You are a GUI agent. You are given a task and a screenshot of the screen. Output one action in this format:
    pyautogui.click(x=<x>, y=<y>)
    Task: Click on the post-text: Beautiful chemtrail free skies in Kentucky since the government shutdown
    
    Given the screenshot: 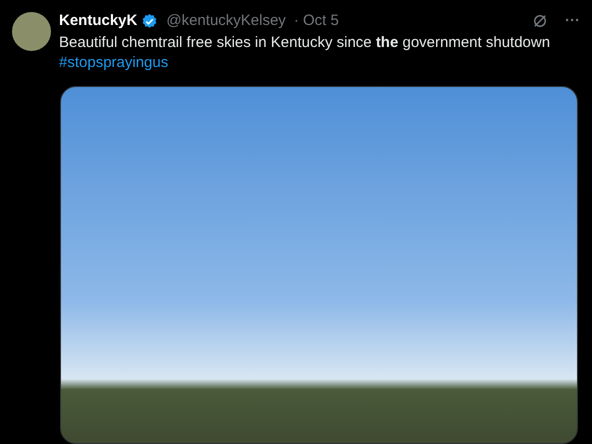 What is the action you would take?
    pyautogui.click(x=305, y=43)
    